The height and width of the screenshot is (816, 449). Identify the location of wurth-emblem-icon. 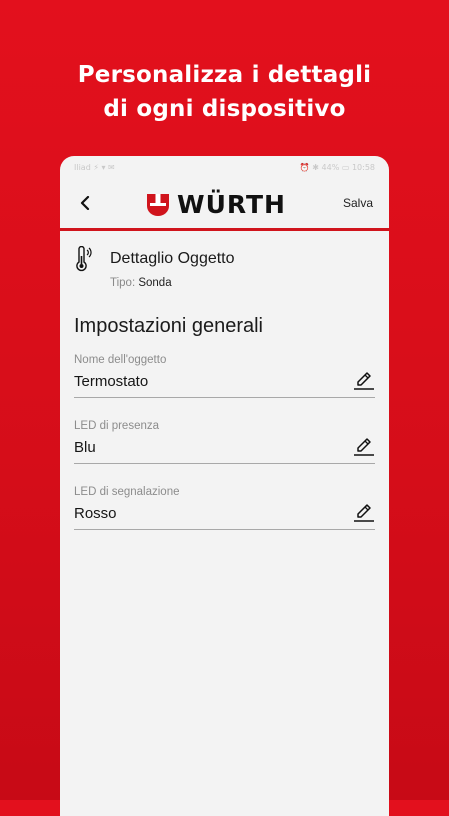
(158, 205).